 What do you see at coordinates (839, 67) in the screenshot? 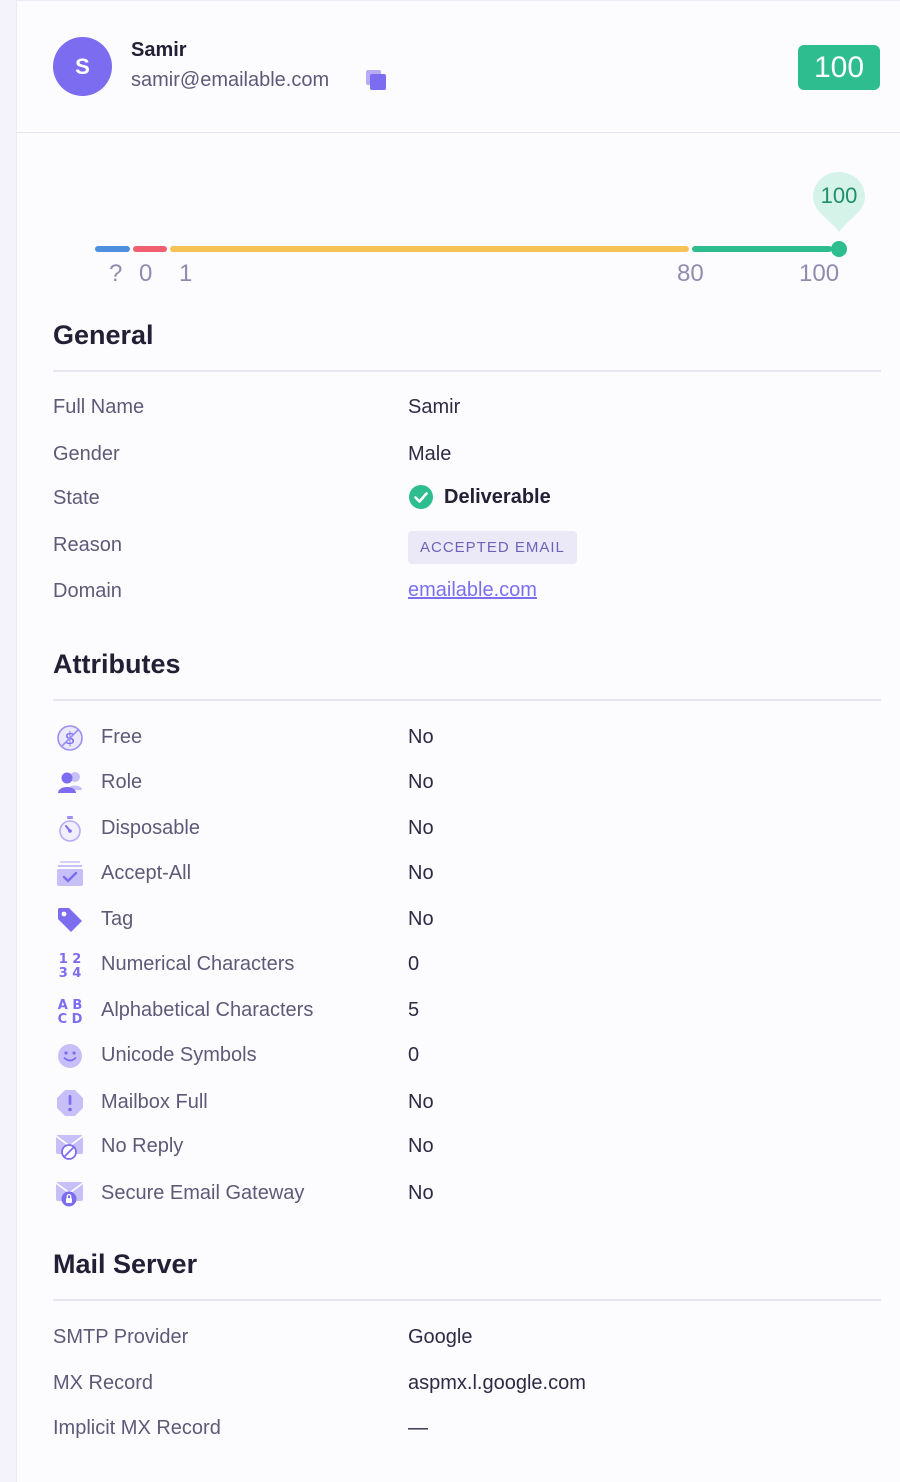
I see `score-badge: 100` at bounding box center [839, 67].